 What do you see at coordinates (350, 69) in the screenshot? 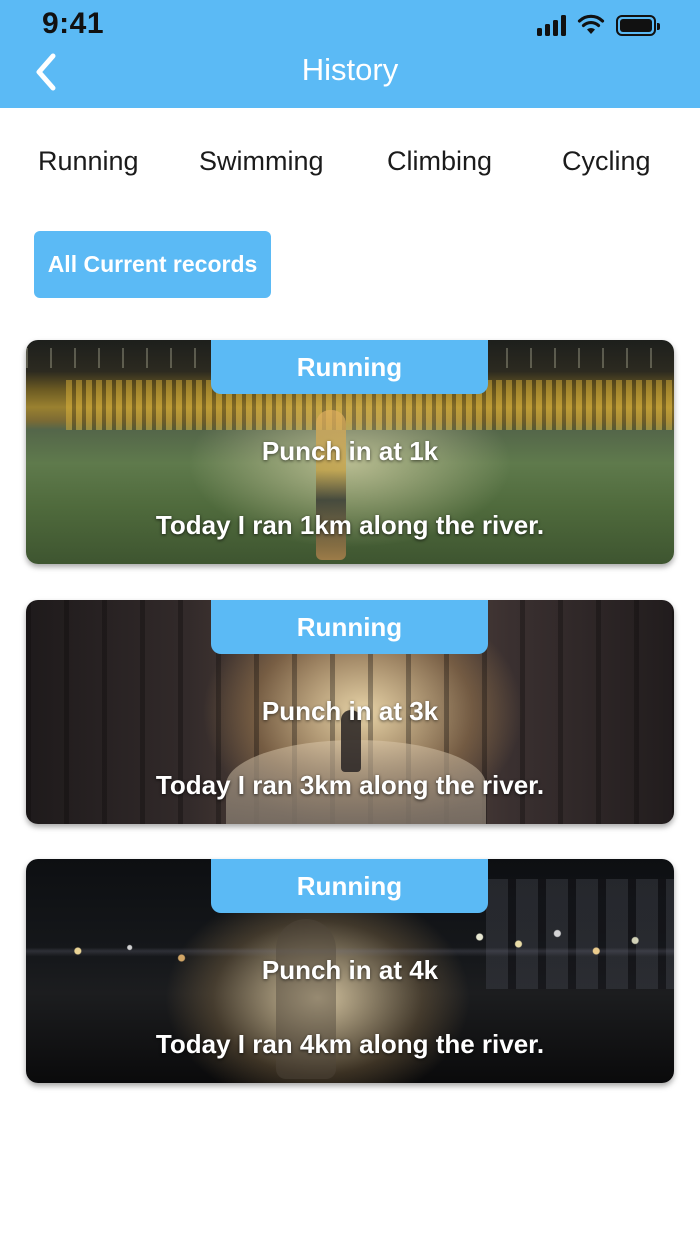
I see `page-title: History` at bounding box center [350, 69].